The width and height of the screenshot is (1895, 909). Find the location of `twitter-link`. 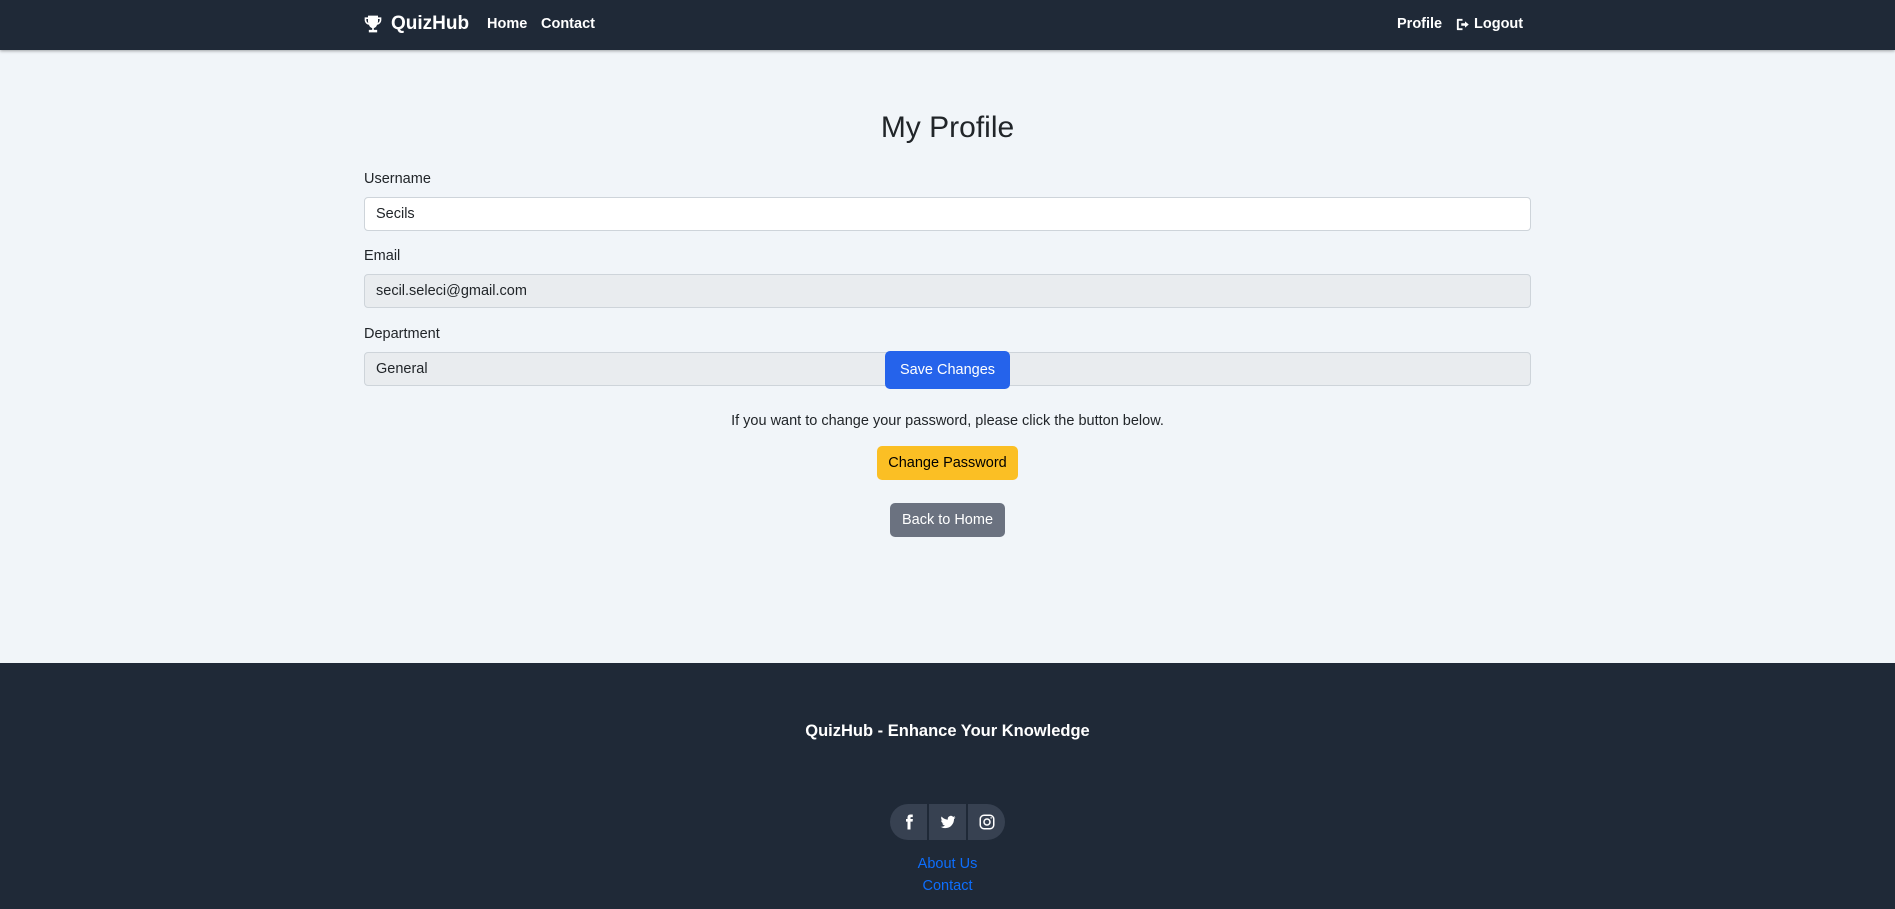

twitter-link is located at coordinates (947, 822).